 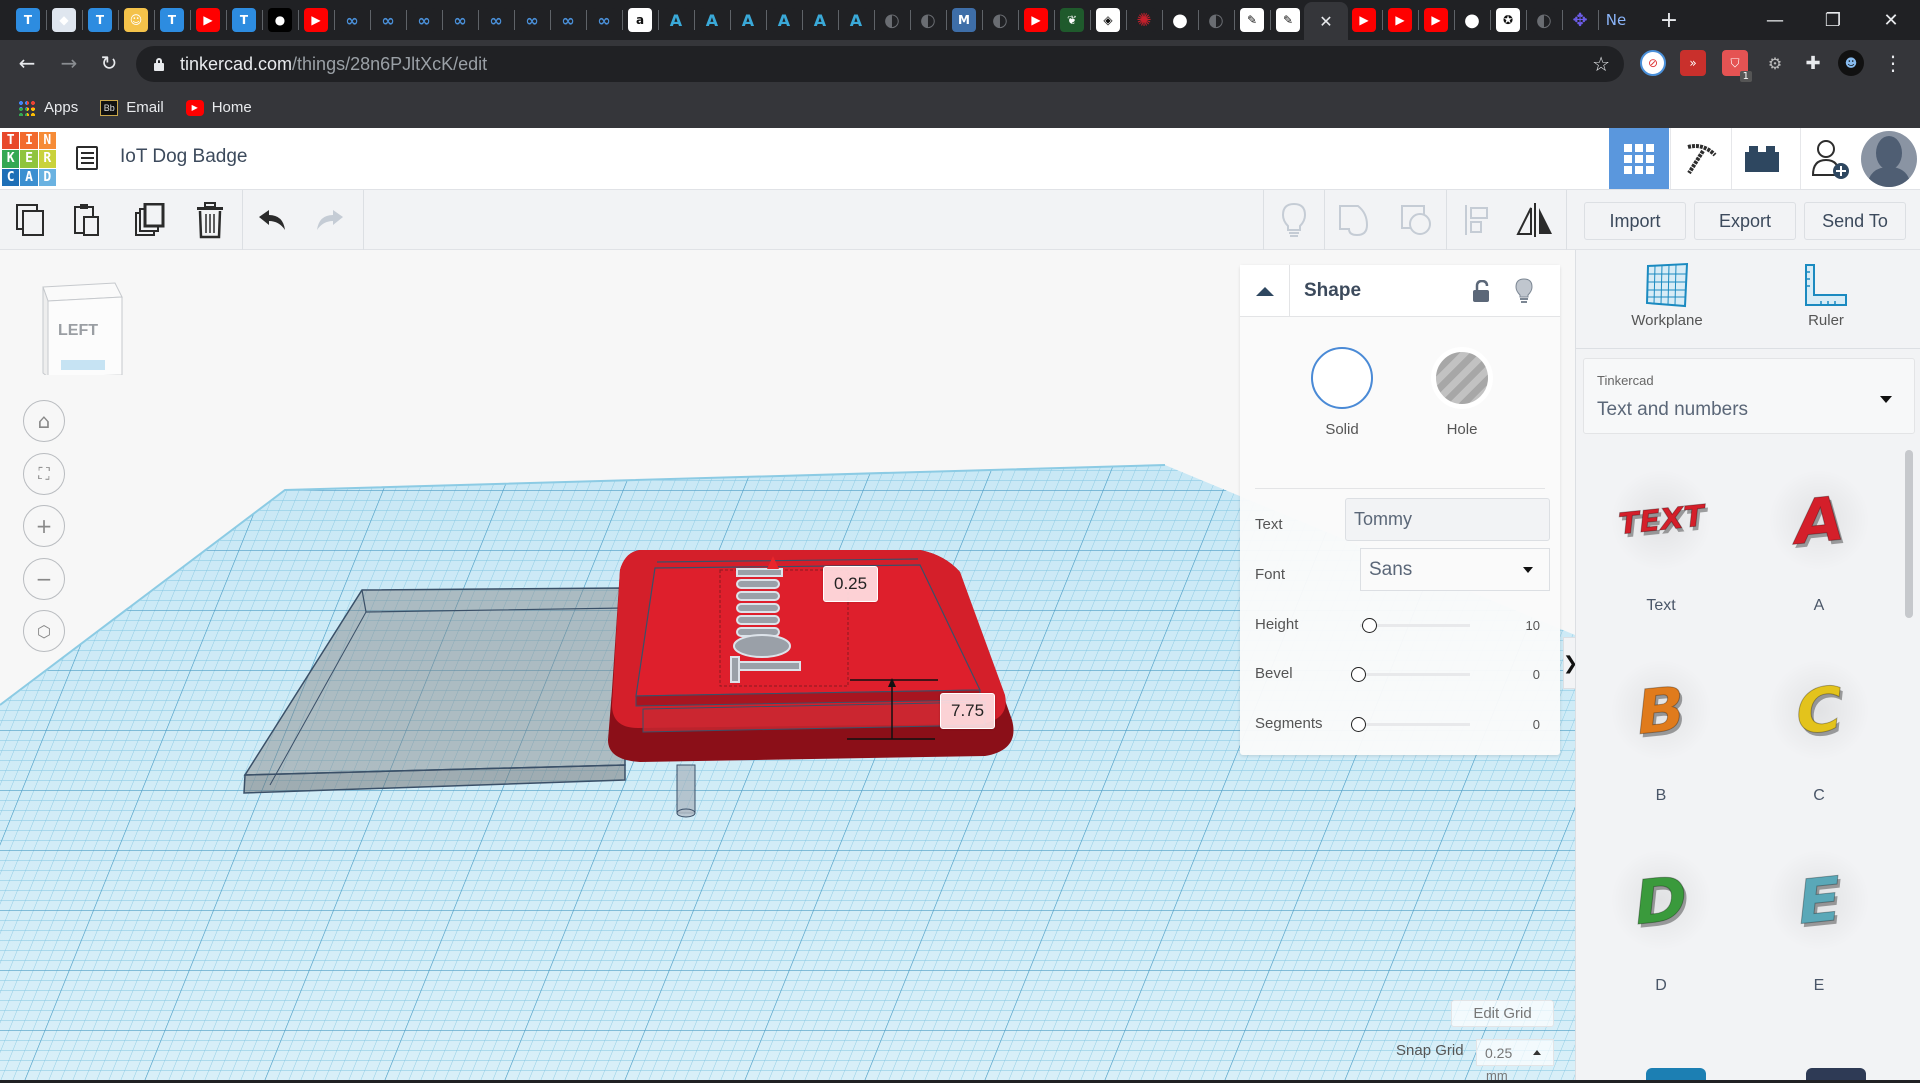 I want to click on sidebar-scrollbar, so click(x=1909, y=534).